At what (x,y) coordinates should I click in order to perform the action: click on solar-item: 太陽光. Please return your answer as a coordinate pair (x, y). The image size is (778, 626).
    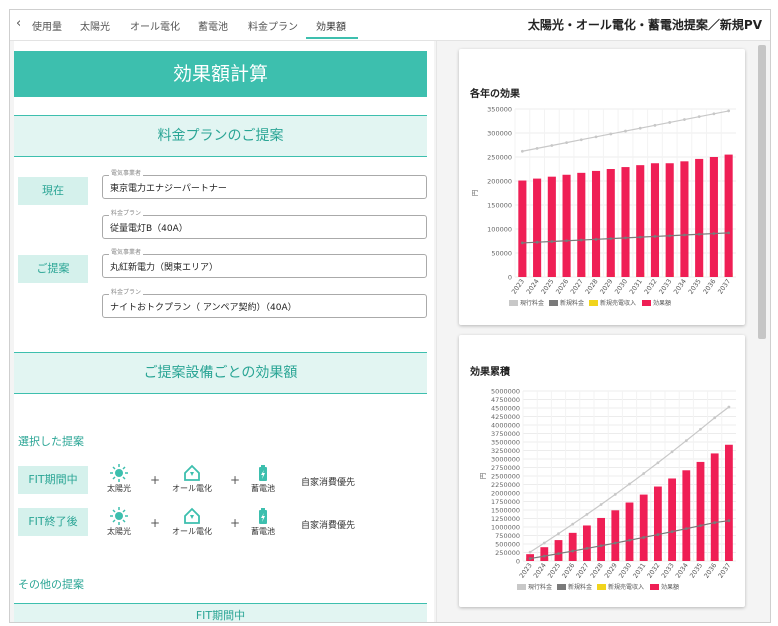
    Looking at the image, I should click on (119, 479).